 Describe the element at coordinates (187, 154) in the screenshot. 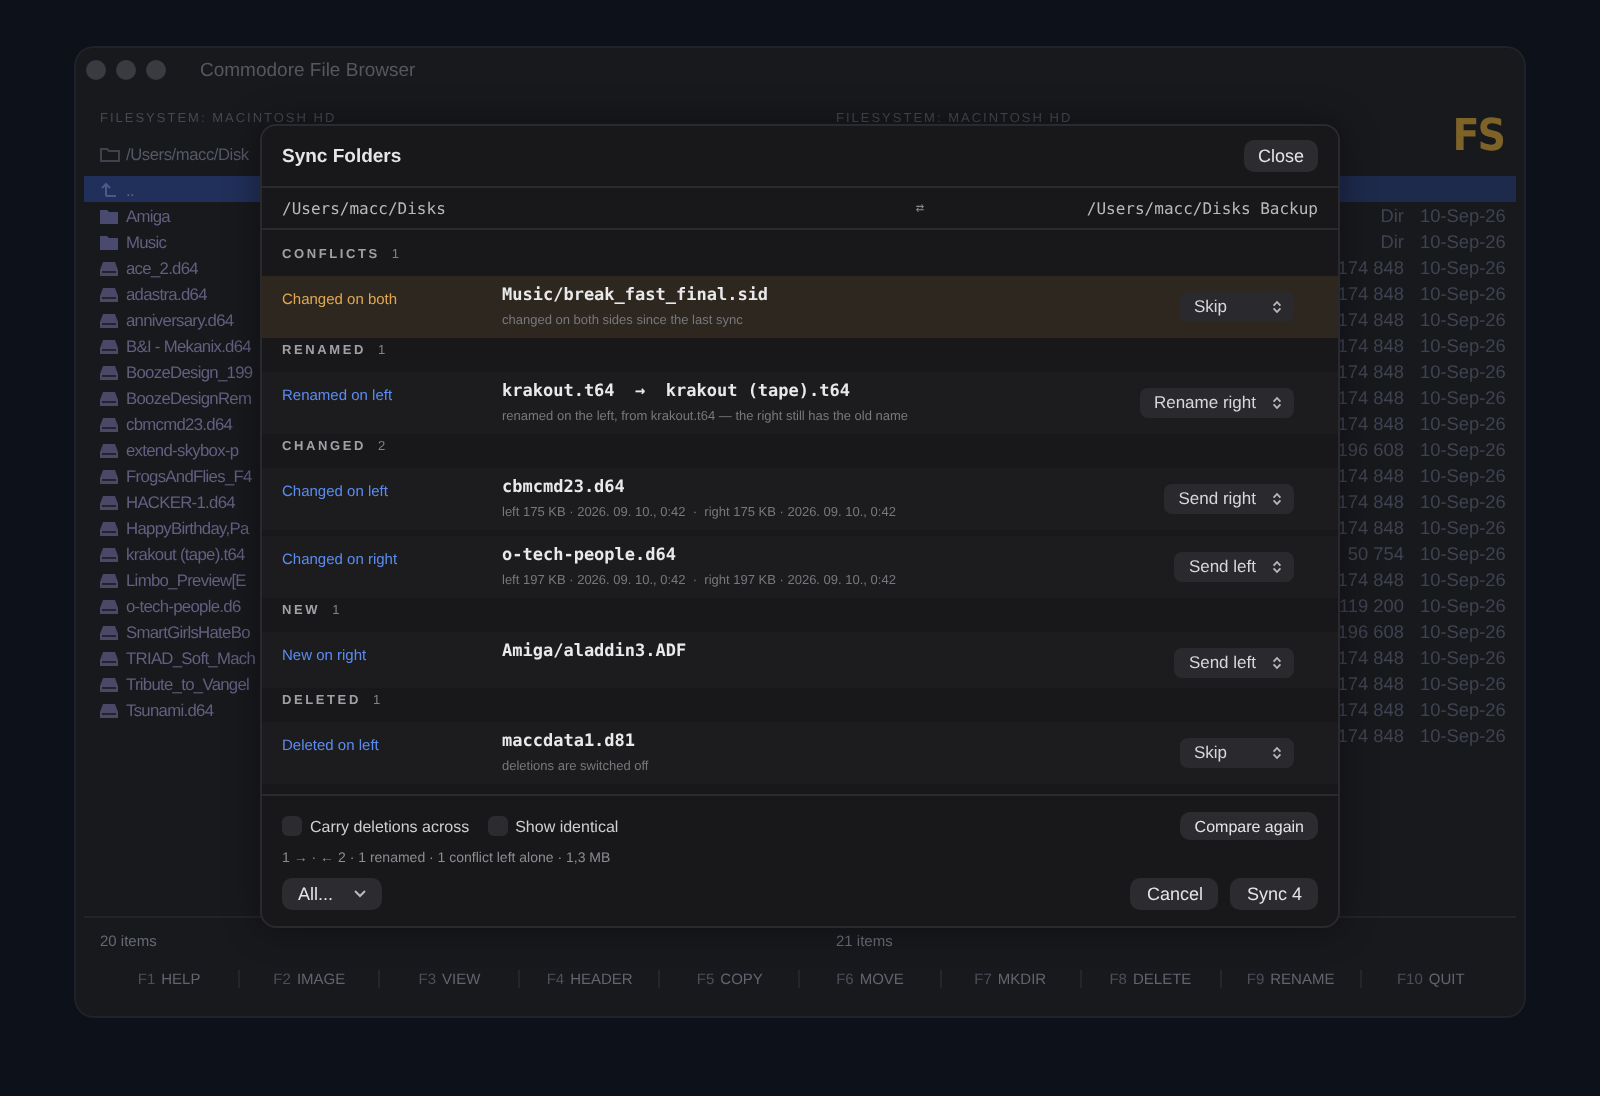

I see `path-label: /Users/macc/Disk` at that location.